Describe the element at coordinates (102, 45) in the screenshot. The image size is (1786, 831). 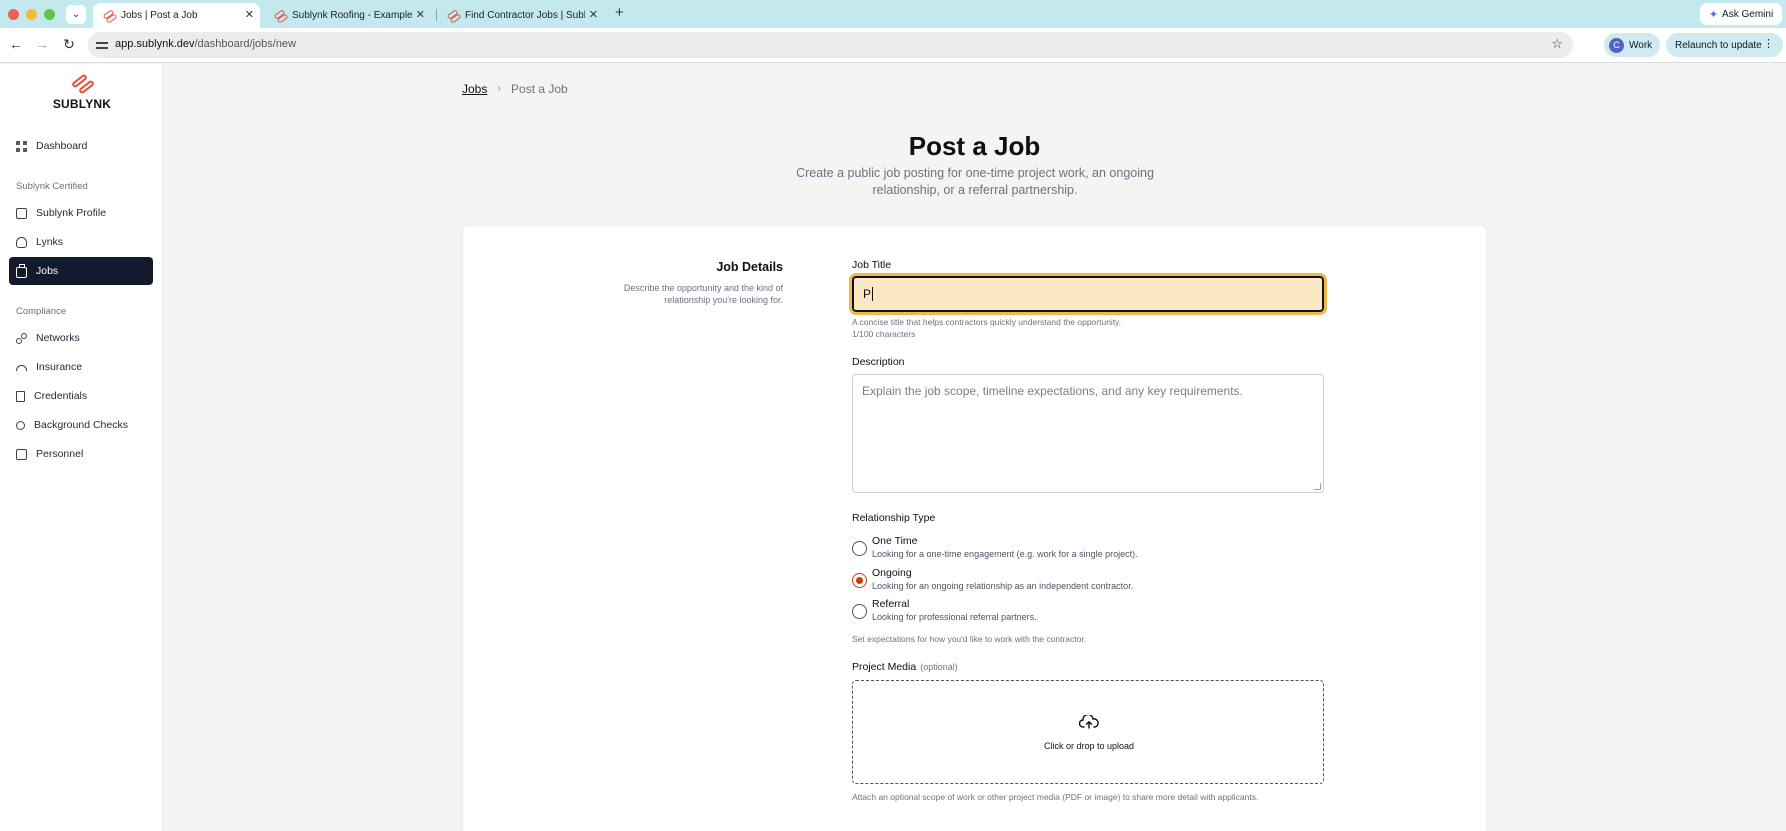
I see `site-settings-icon` at that location.